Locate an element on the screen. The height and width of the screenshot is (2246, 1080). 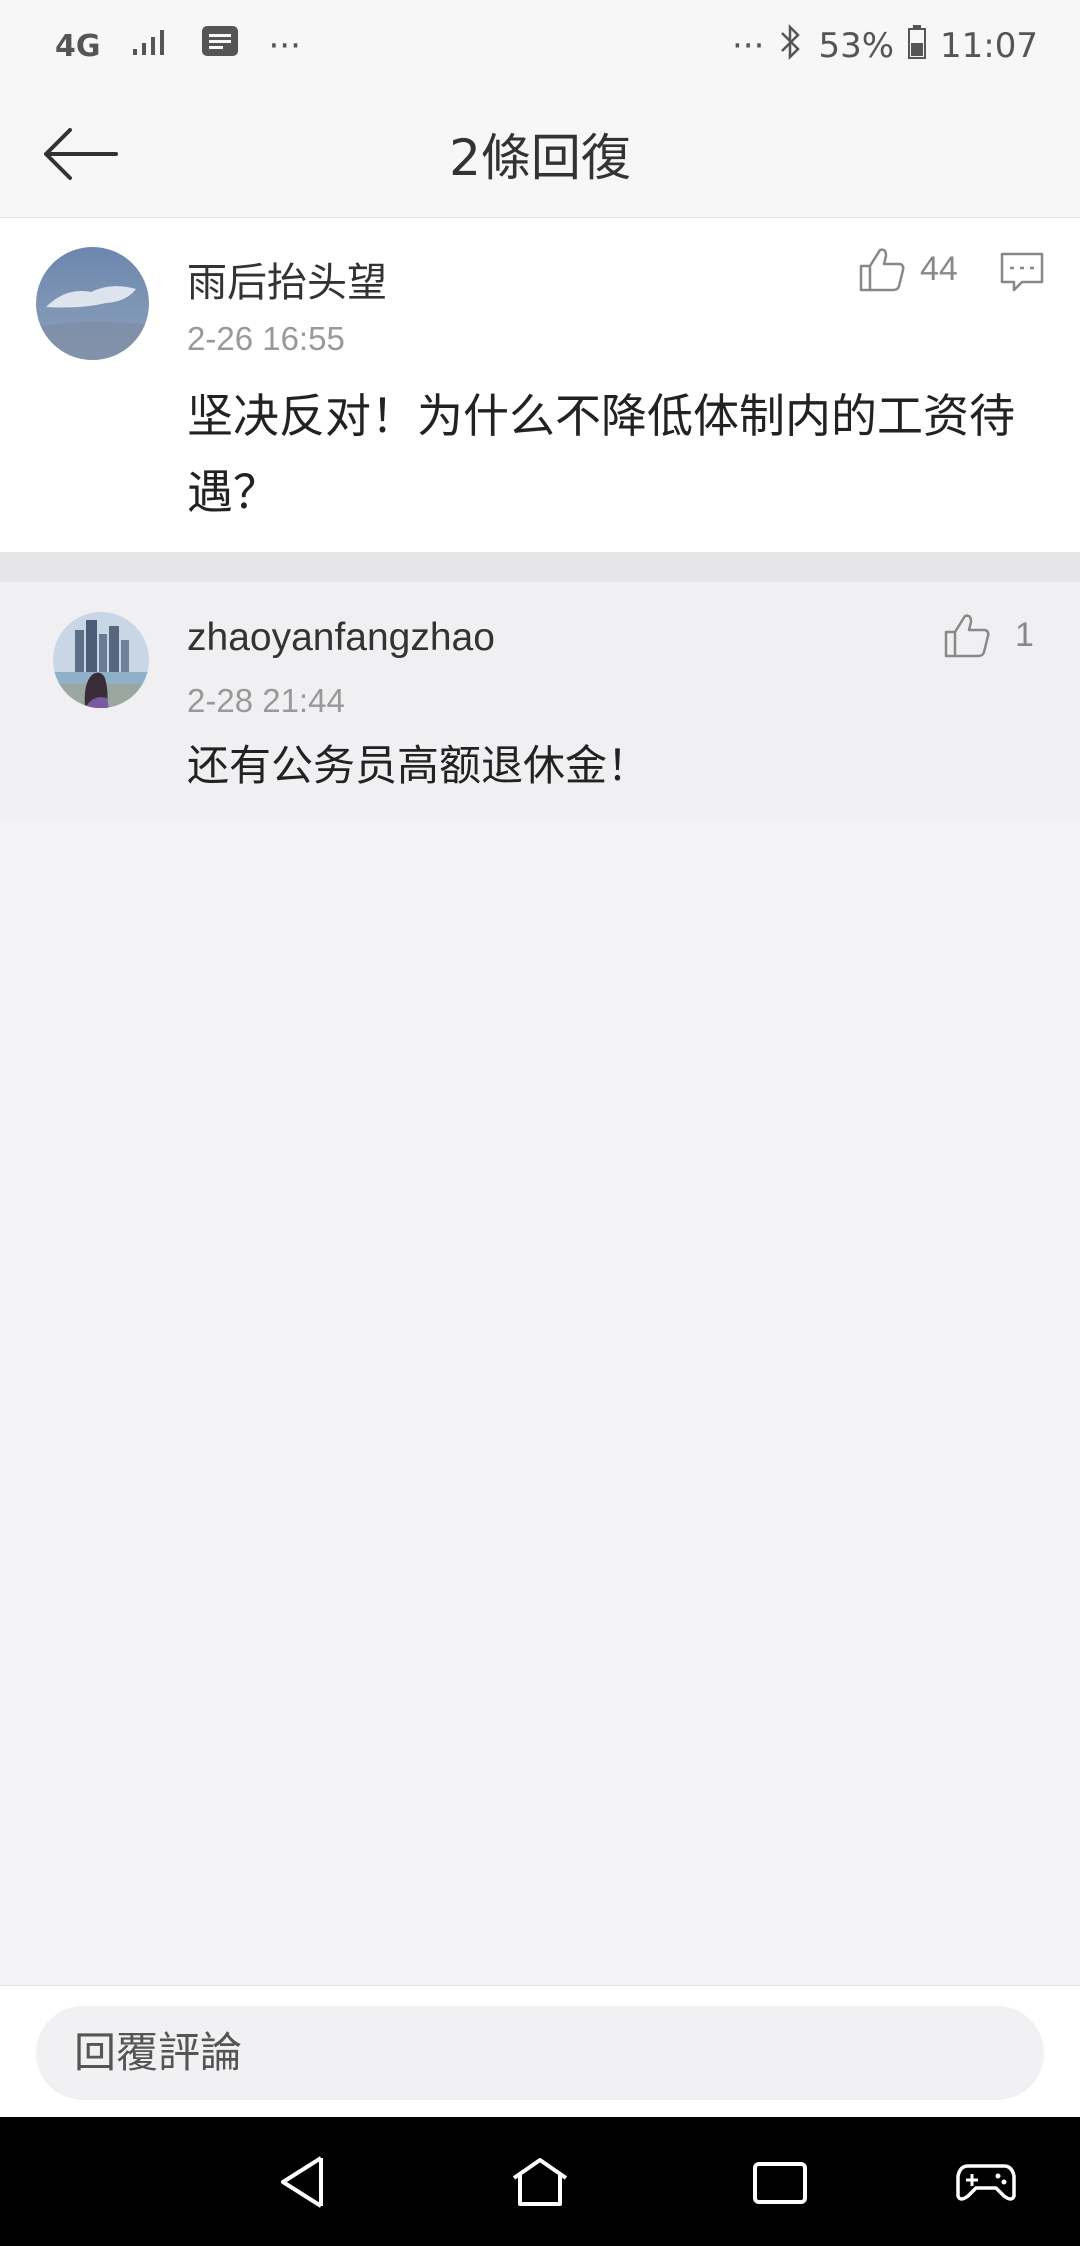
username: 雨后抬头望 is located at coordinates (287, 279).